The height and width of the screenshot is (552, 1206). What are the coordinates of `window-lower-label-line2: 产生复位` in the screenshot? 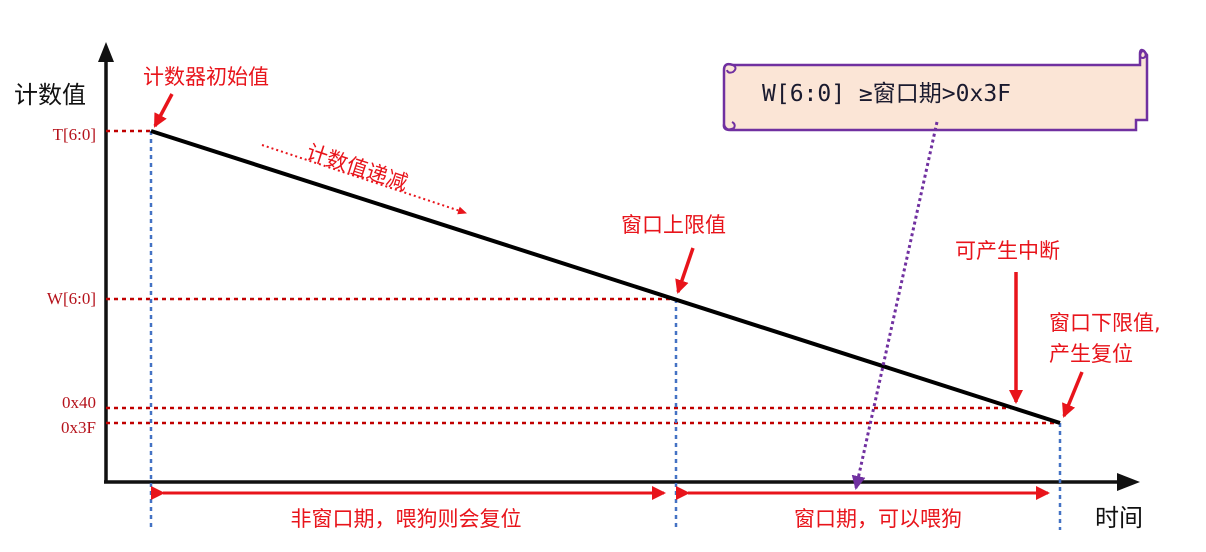 It's located at (1091, 354).